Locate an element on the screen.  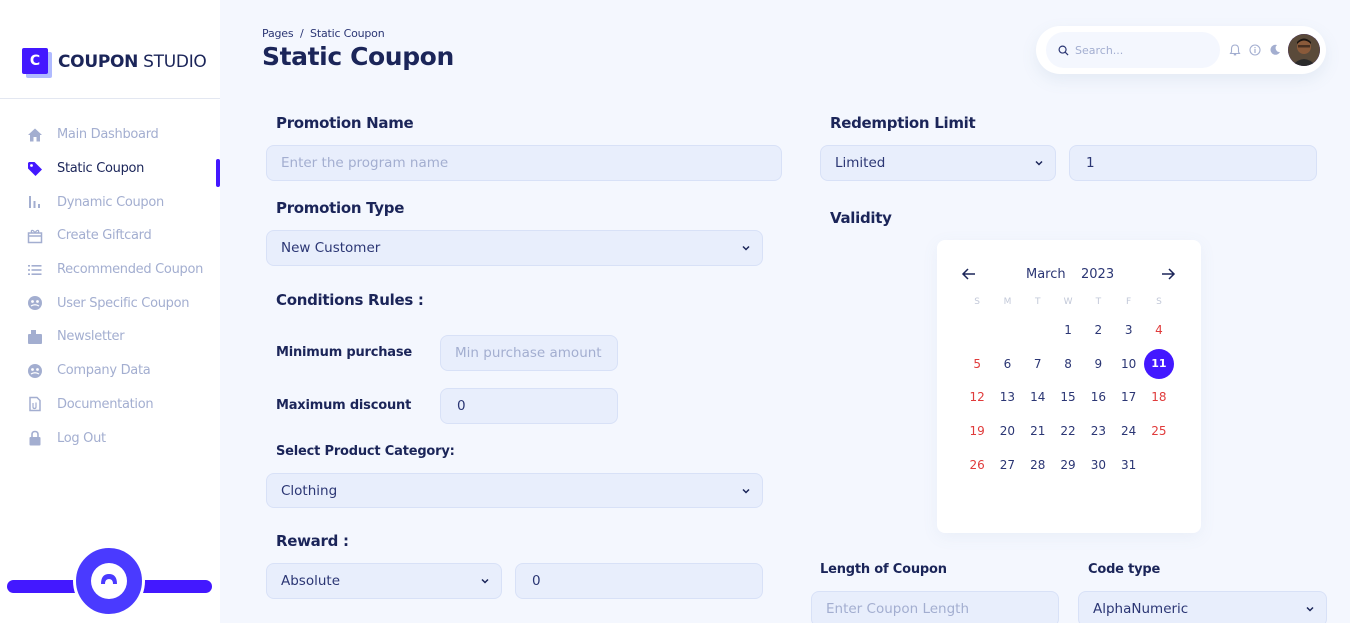
code-type-select: AlphaNumeric is located at coordinates (1202, 607).